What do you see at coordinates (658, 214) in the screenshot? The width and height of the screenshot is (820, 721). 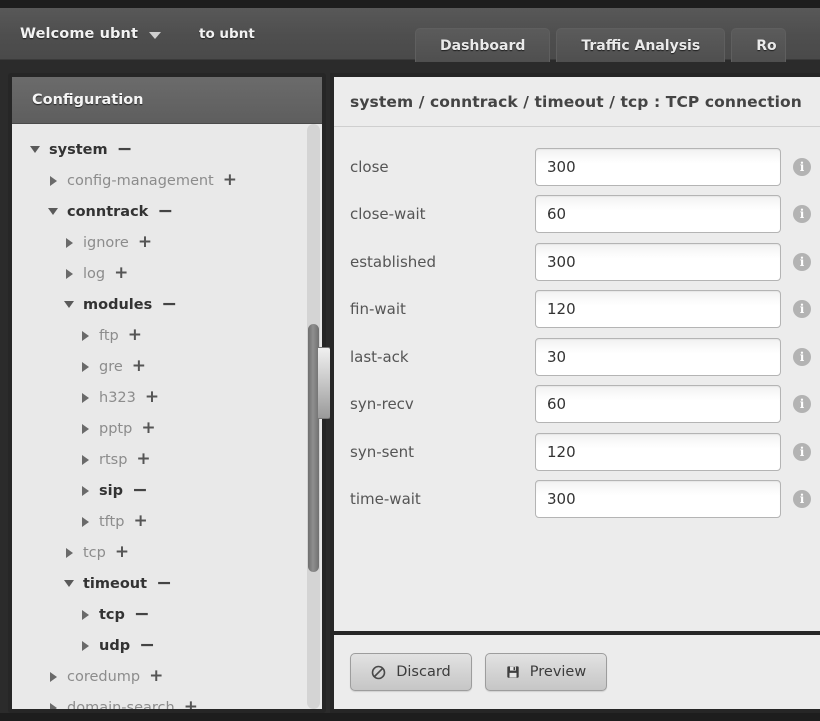 I see `input-close-wait` at bounding box center [658, 214].